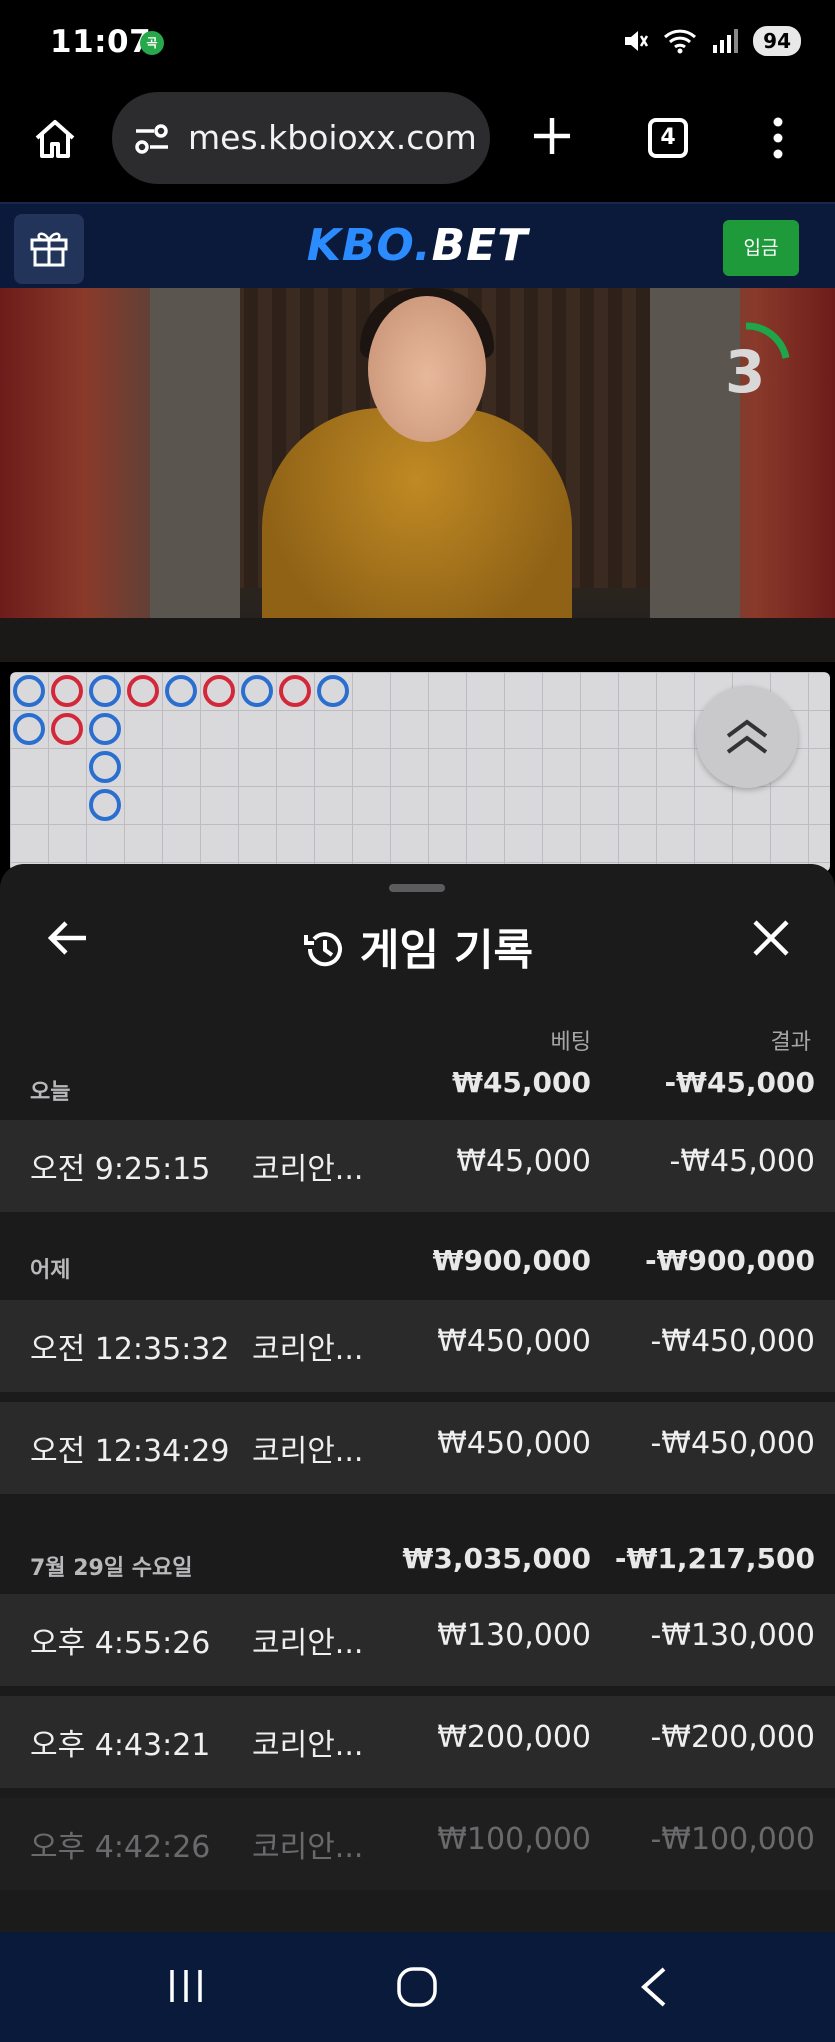 The image size is (835, 2042). Describe the element at coordinates (732, 1635) in the screenshot. I see `row-result: -₩130,000` at that location.